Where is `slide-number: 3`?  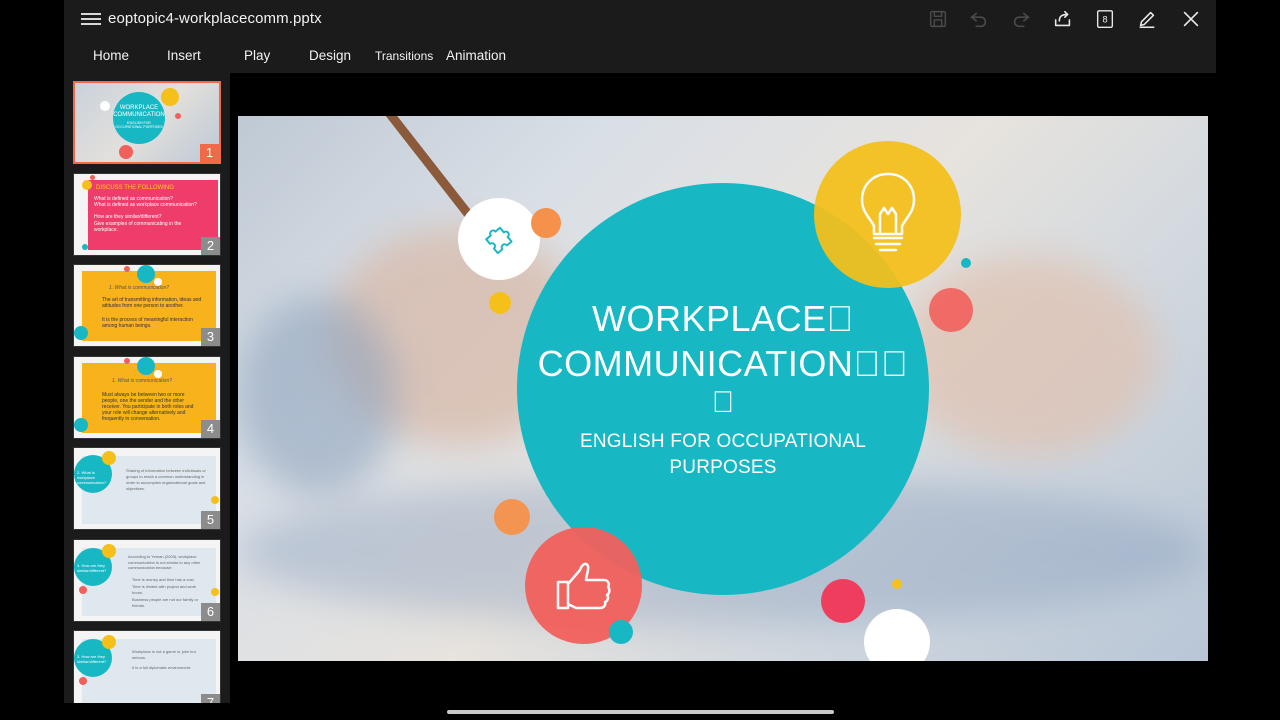 slide-number: 3 is located at coordinates (210, 337).